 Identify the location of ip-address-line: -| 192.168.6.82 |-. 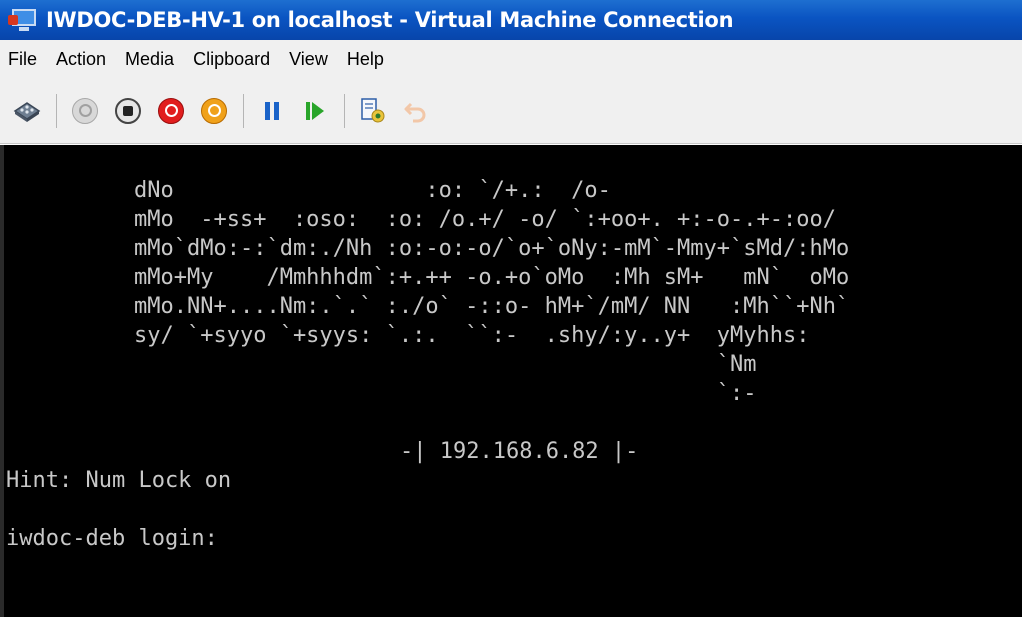
(519, 451).